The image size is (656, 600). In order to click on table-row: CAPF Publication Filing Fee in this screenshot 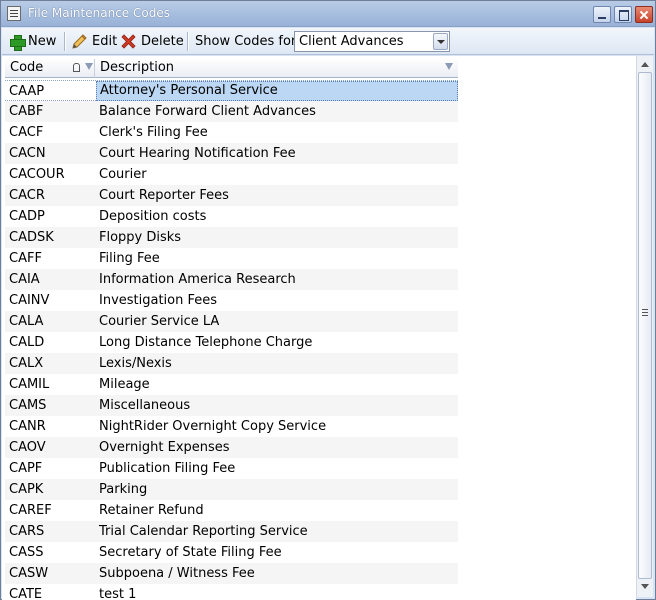, I will do `click(231, 468)`.